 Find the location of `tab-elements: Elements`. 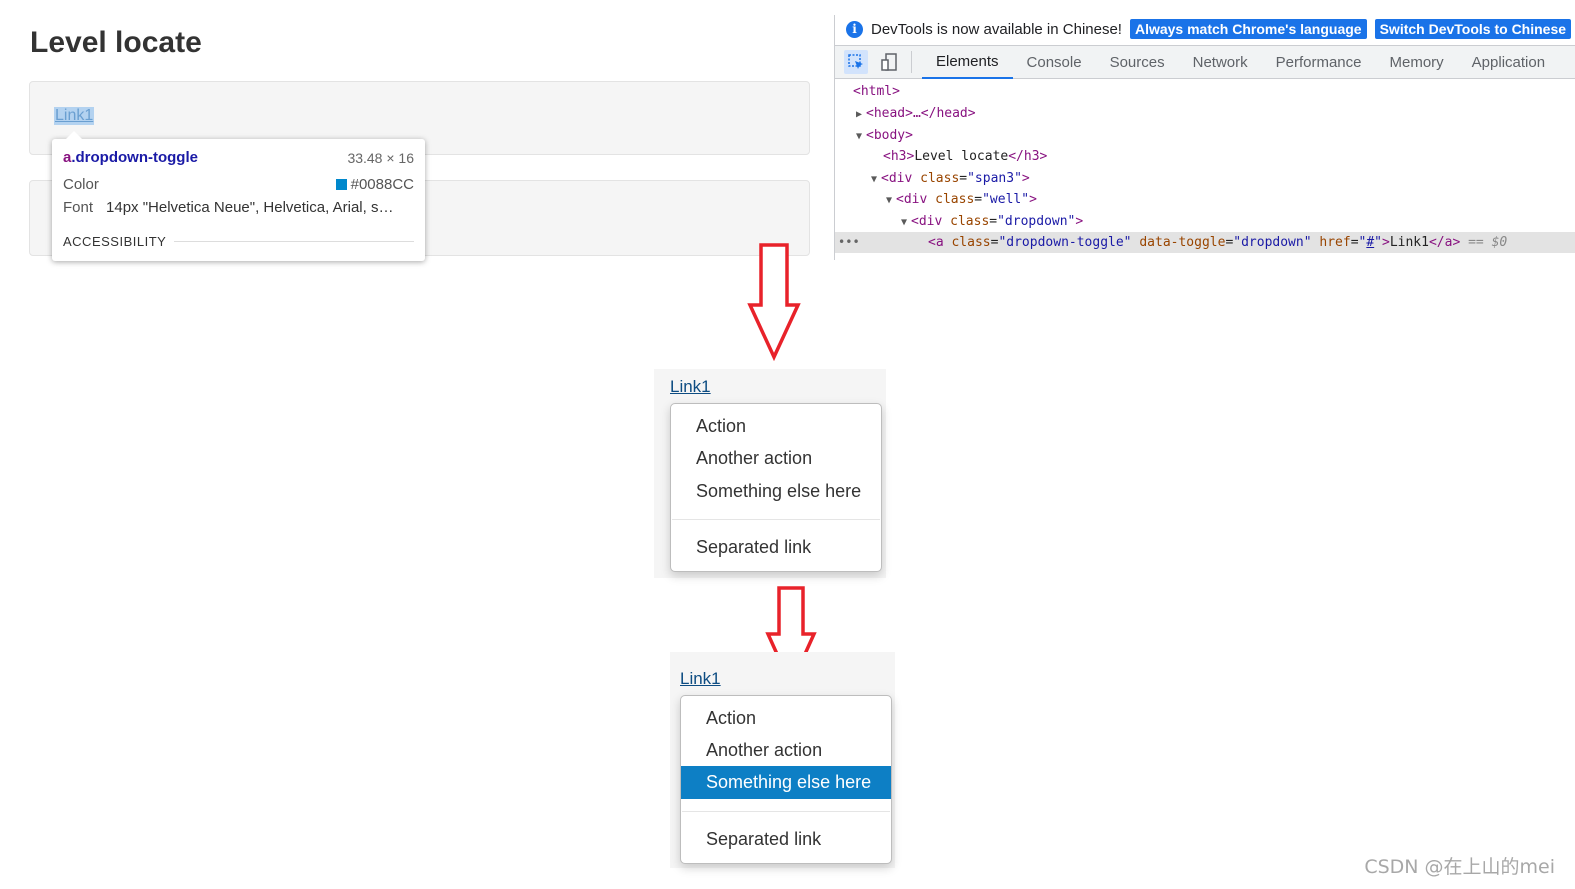

tab-elements: Elements is located at coordinates (967, 62).